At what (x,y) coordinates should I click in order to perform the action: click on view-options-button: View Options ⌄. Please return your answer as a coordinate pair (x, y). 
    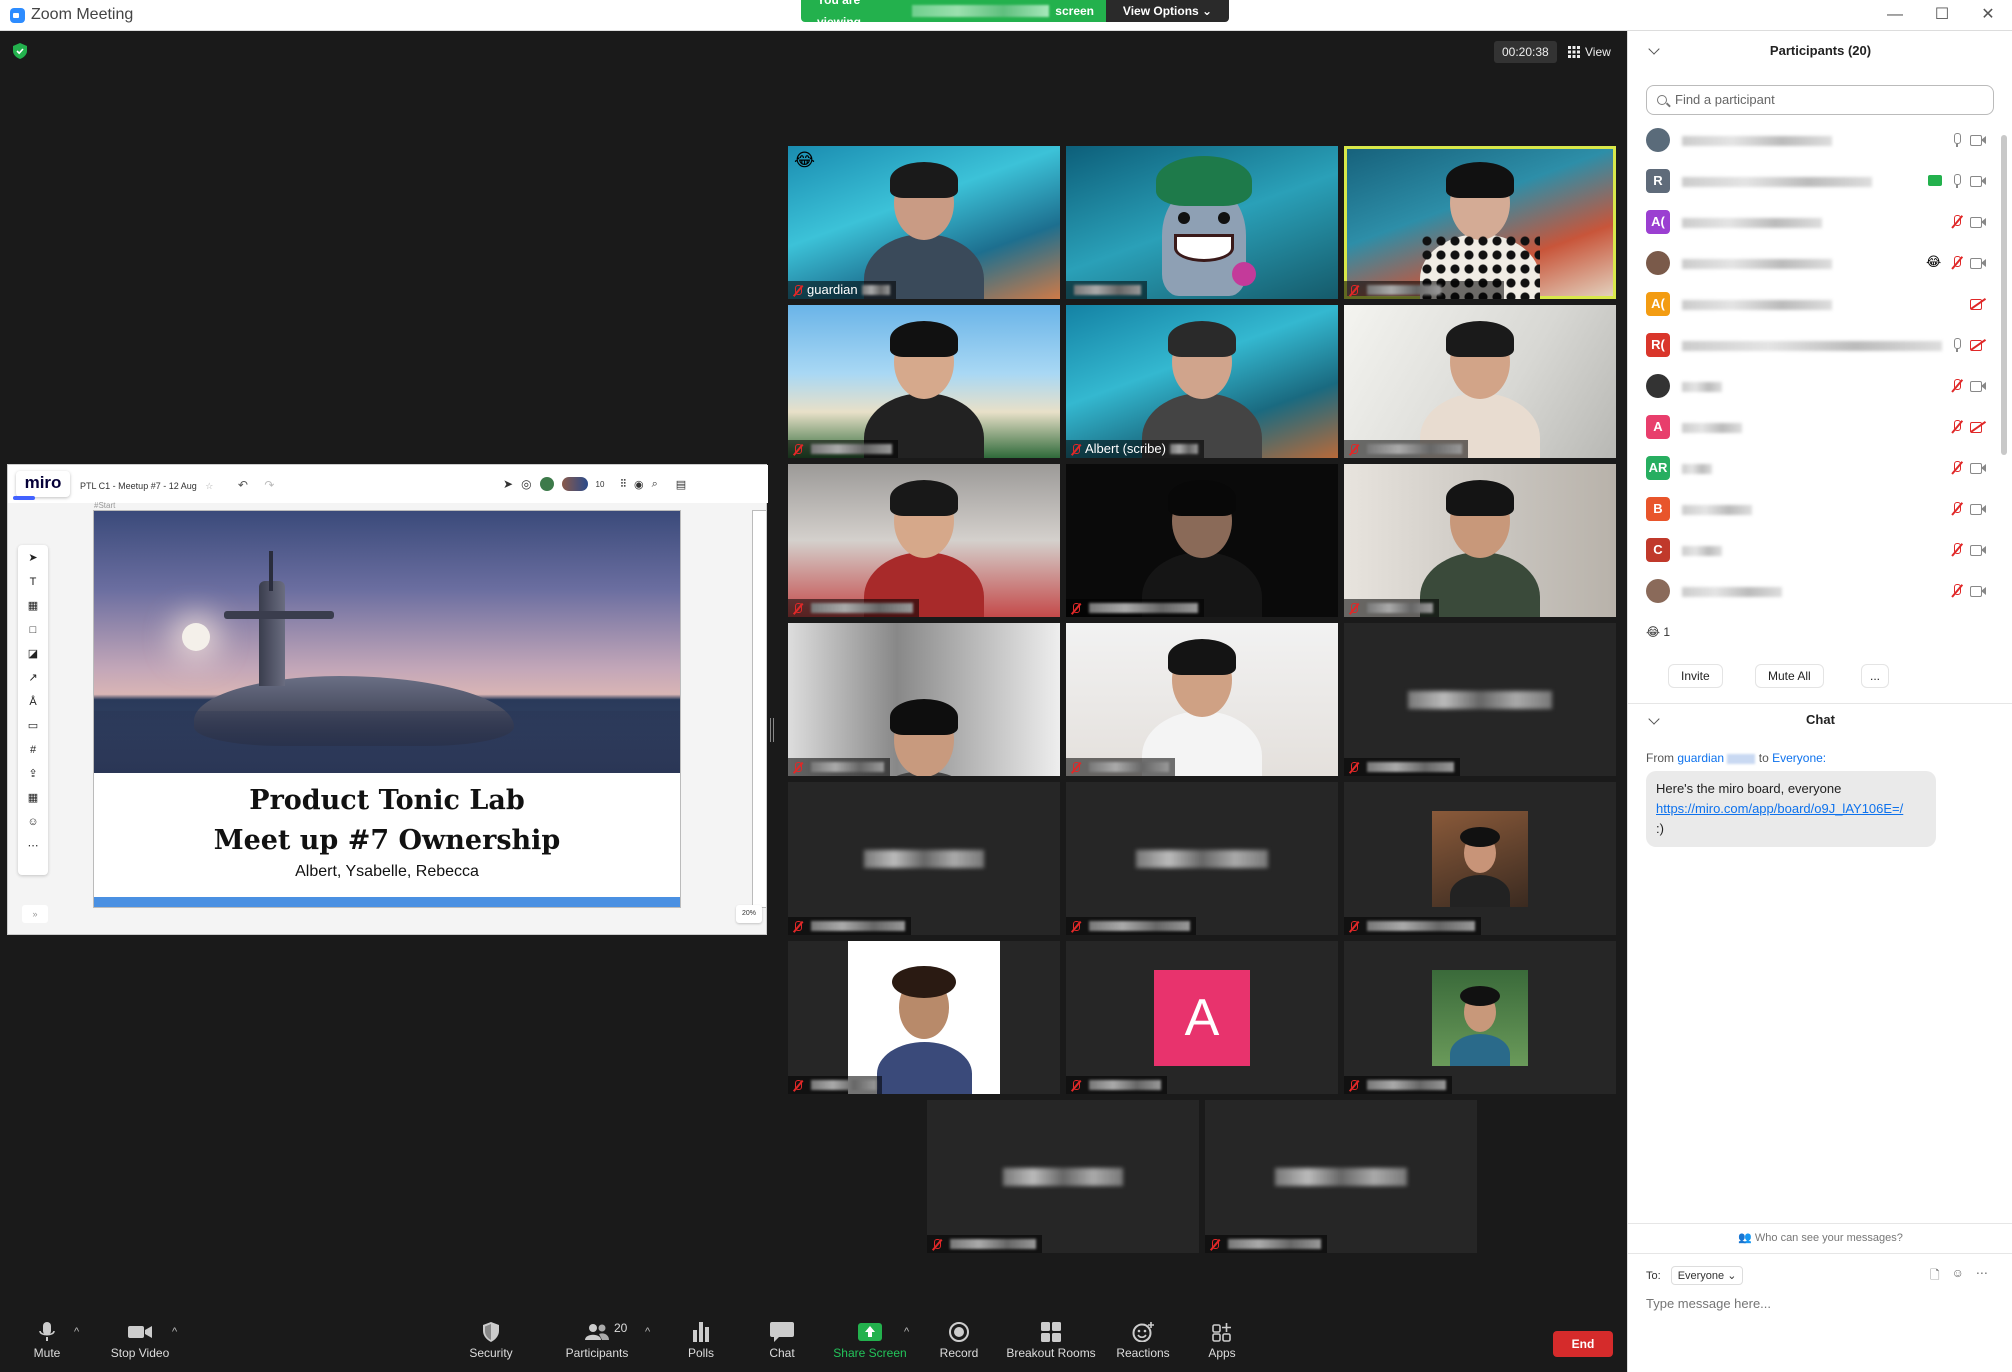
    Looking at the image, I should click on (1167, 11).